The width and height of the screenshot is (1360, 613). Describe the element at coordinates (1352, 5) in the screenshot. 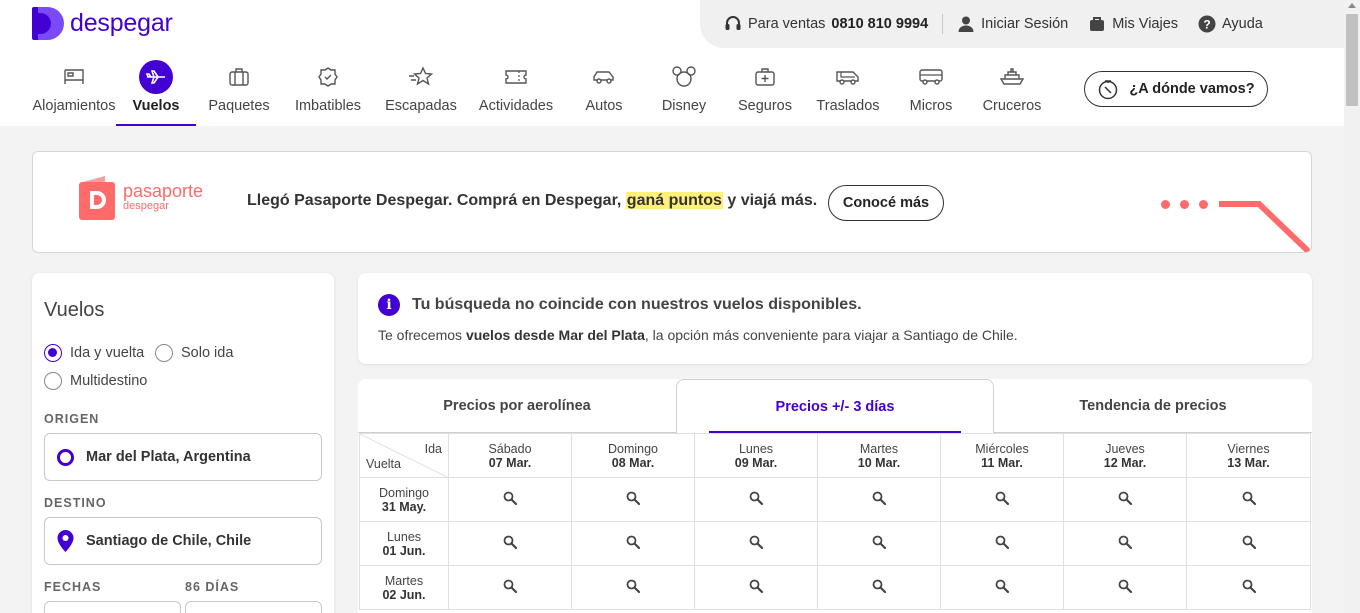

I see `scroll-up-arrow-icon` at that location.